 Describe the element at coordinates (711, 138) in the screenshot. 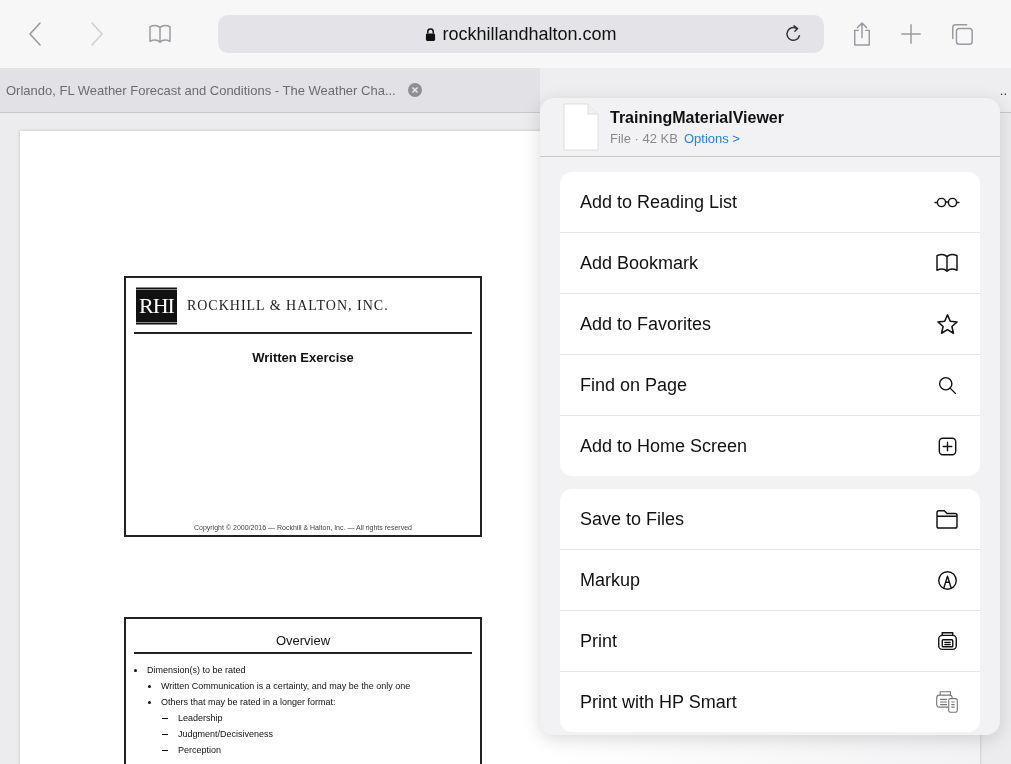

I see `options-link: Options >` at that location.